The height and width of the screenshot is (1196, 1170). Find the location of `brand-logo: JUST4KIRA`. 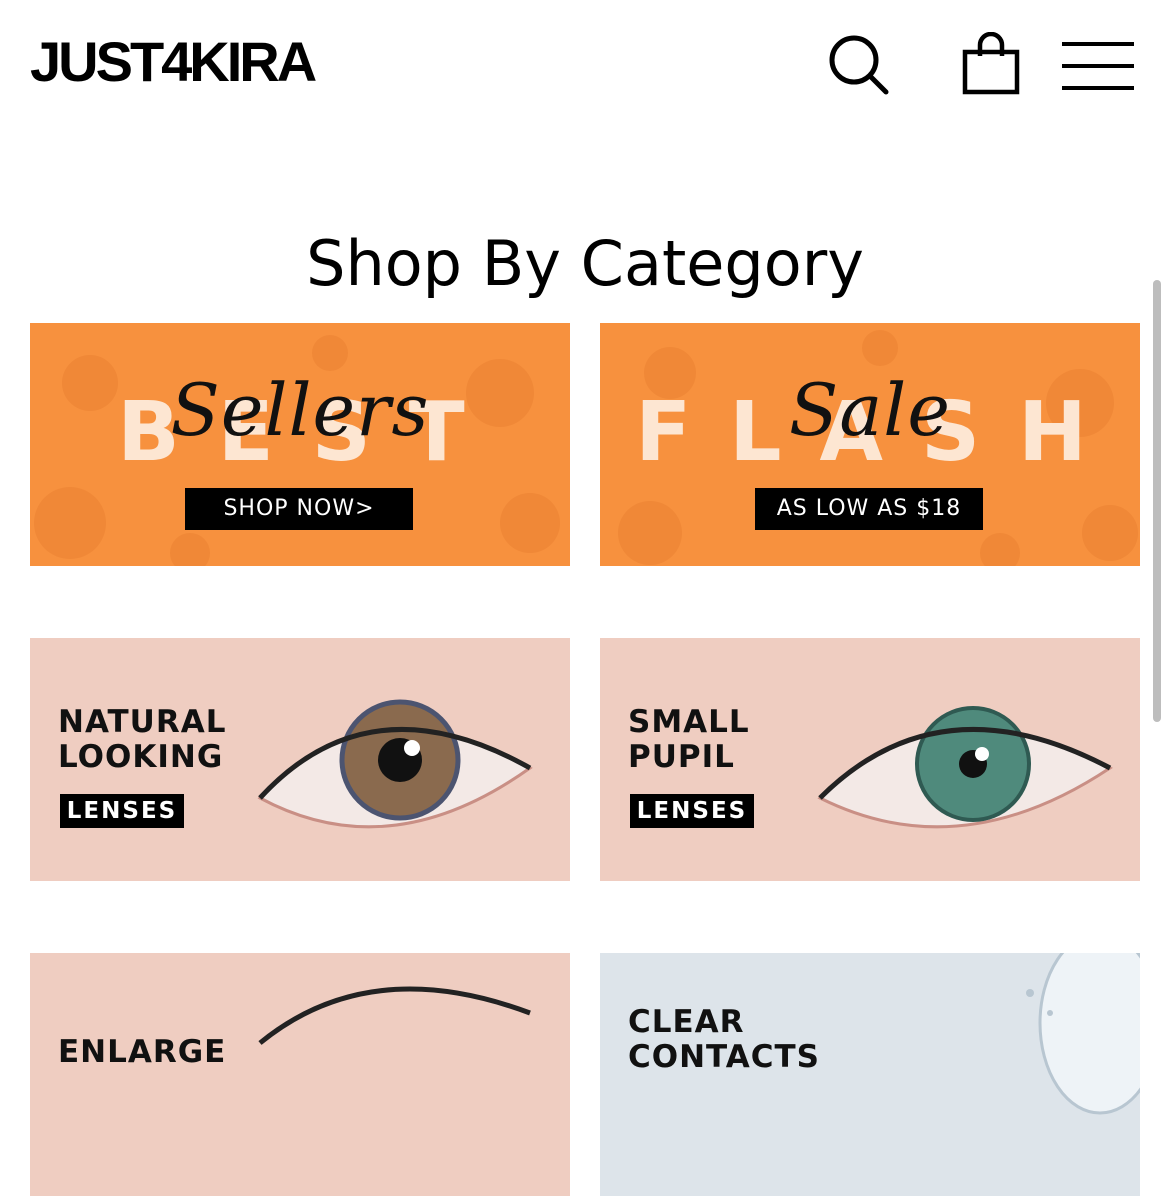

brand-logo: JUST4KIRA is located at coordinates (173, 62).